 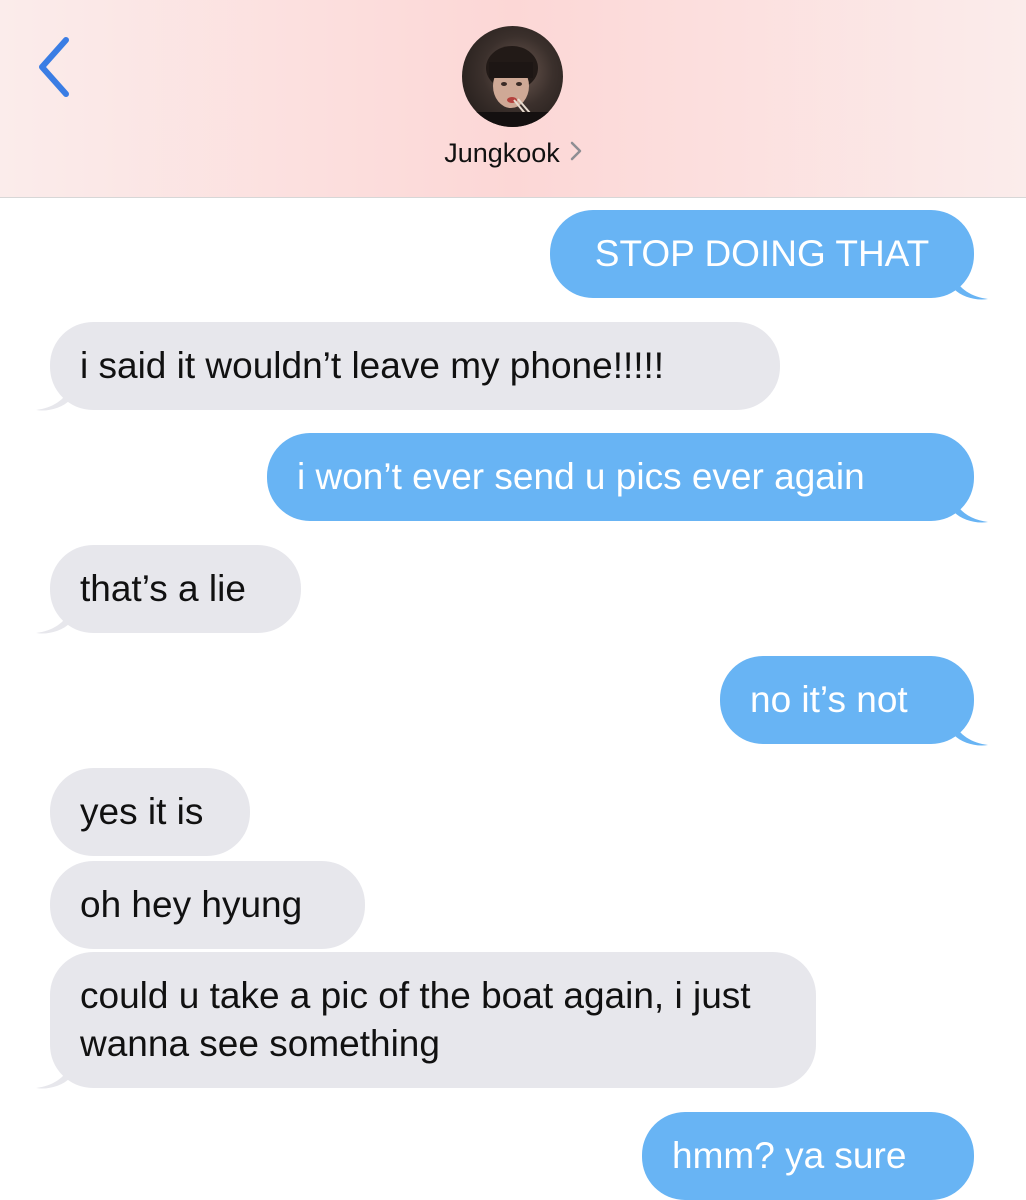 I want to click on message-bubble-sent: no it’s not, so click(x=847, y=700).